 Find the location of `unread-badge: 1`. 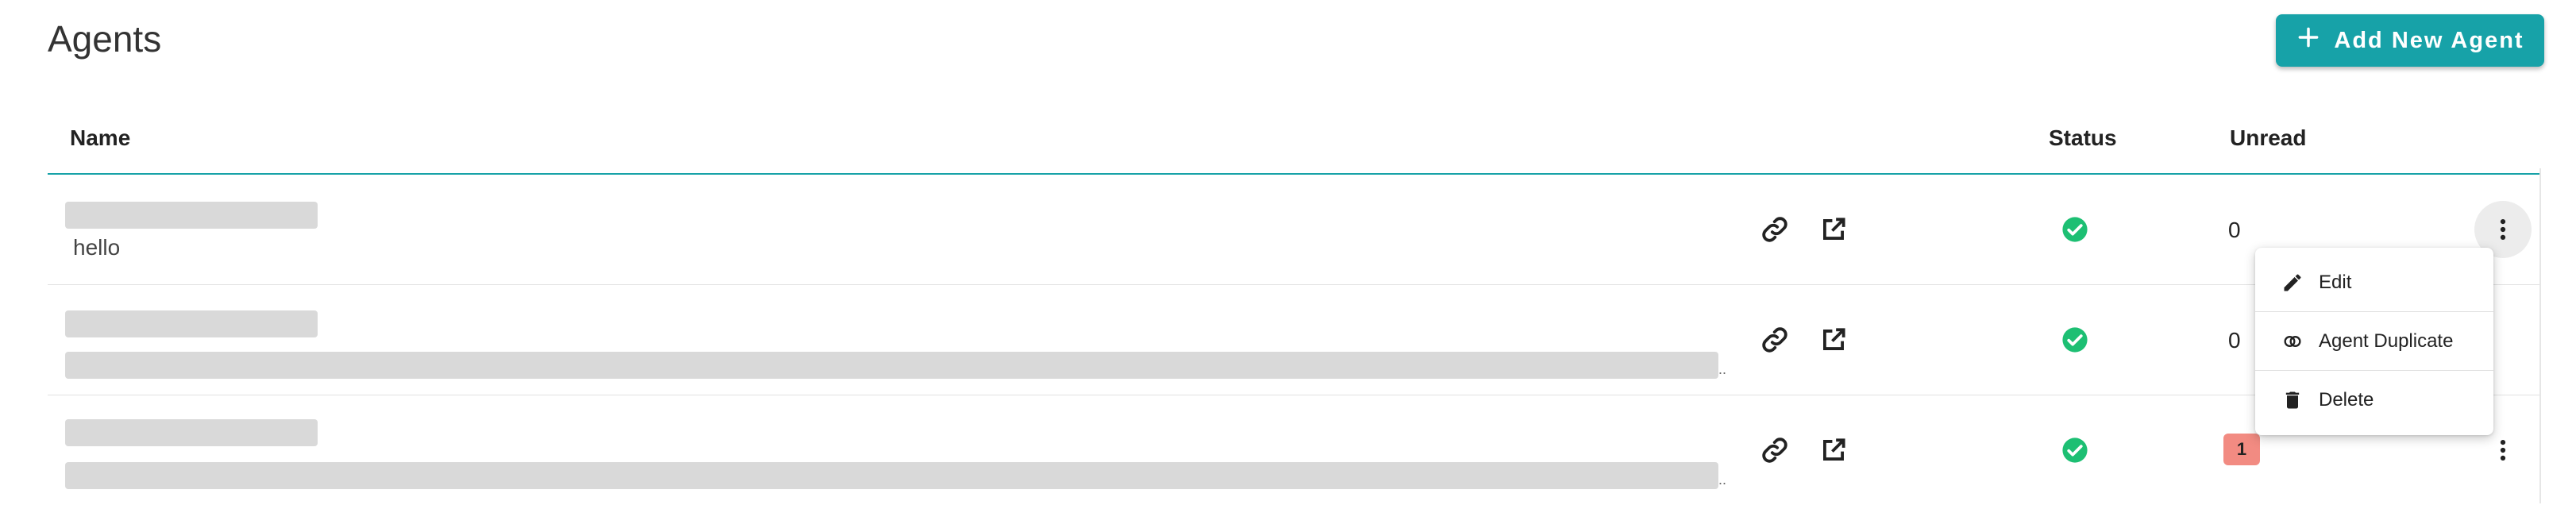

unread-badge: 1 is located at coordinates (2241, 449).